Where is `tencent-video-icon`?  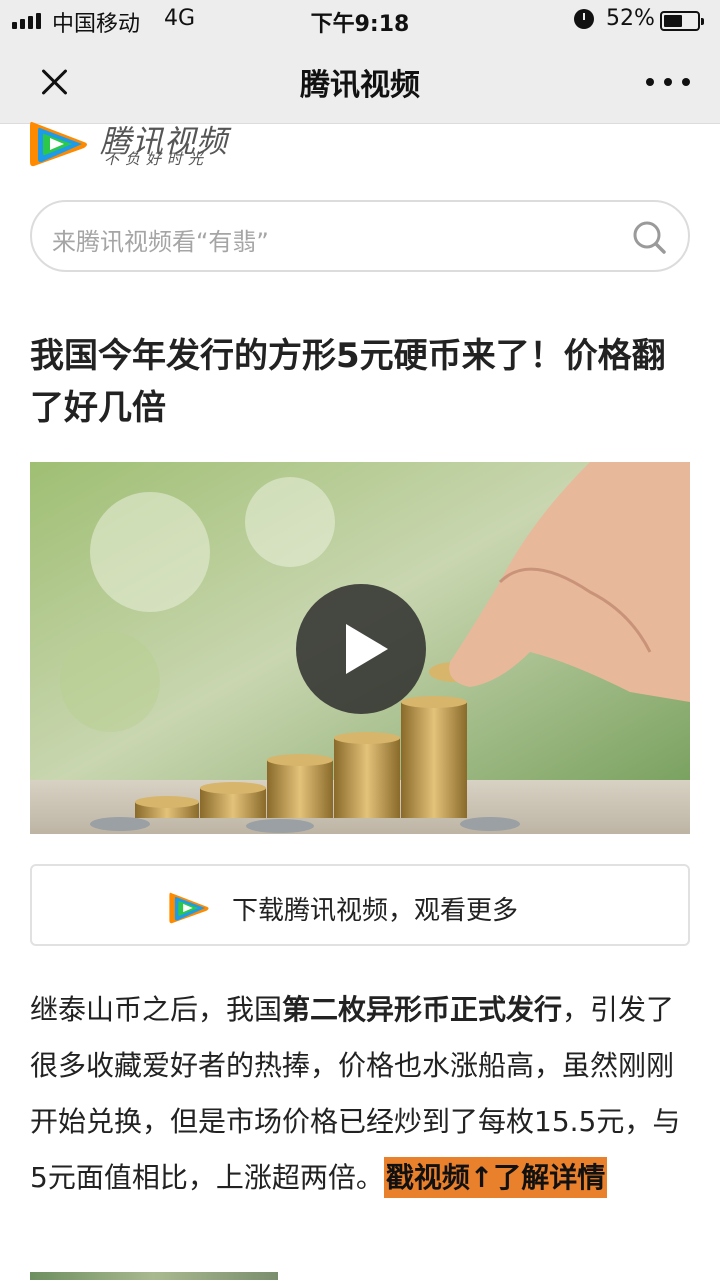
tencent-video-icon is located at coordinates (189, 908).